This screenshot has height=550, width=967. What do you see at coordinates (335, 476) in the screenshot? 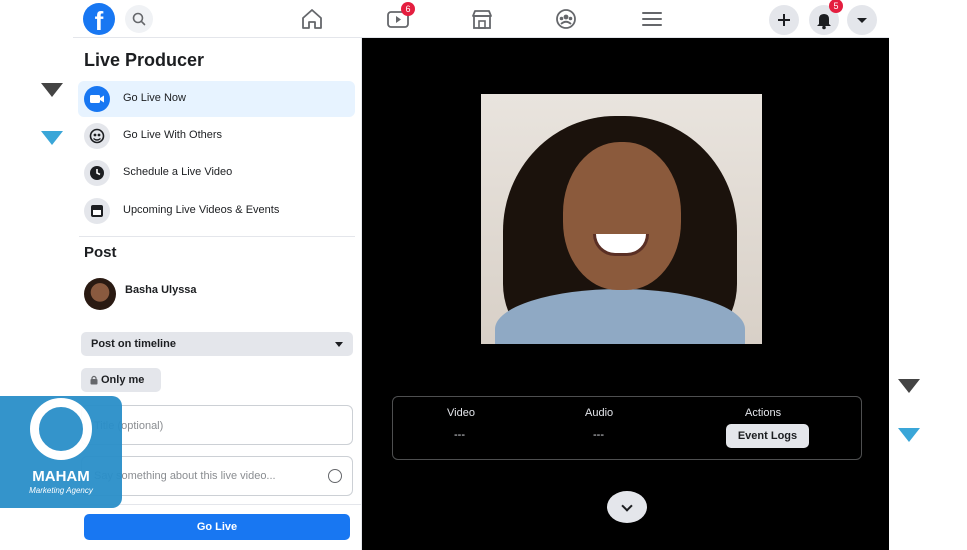
I see `emoji-icon` at bounding box center [335, 476].